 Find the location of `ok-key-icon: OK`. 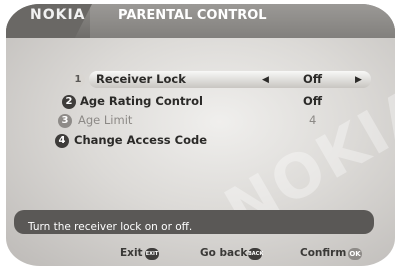

ok-key-icon: OK is located at coordinates (355, 254).